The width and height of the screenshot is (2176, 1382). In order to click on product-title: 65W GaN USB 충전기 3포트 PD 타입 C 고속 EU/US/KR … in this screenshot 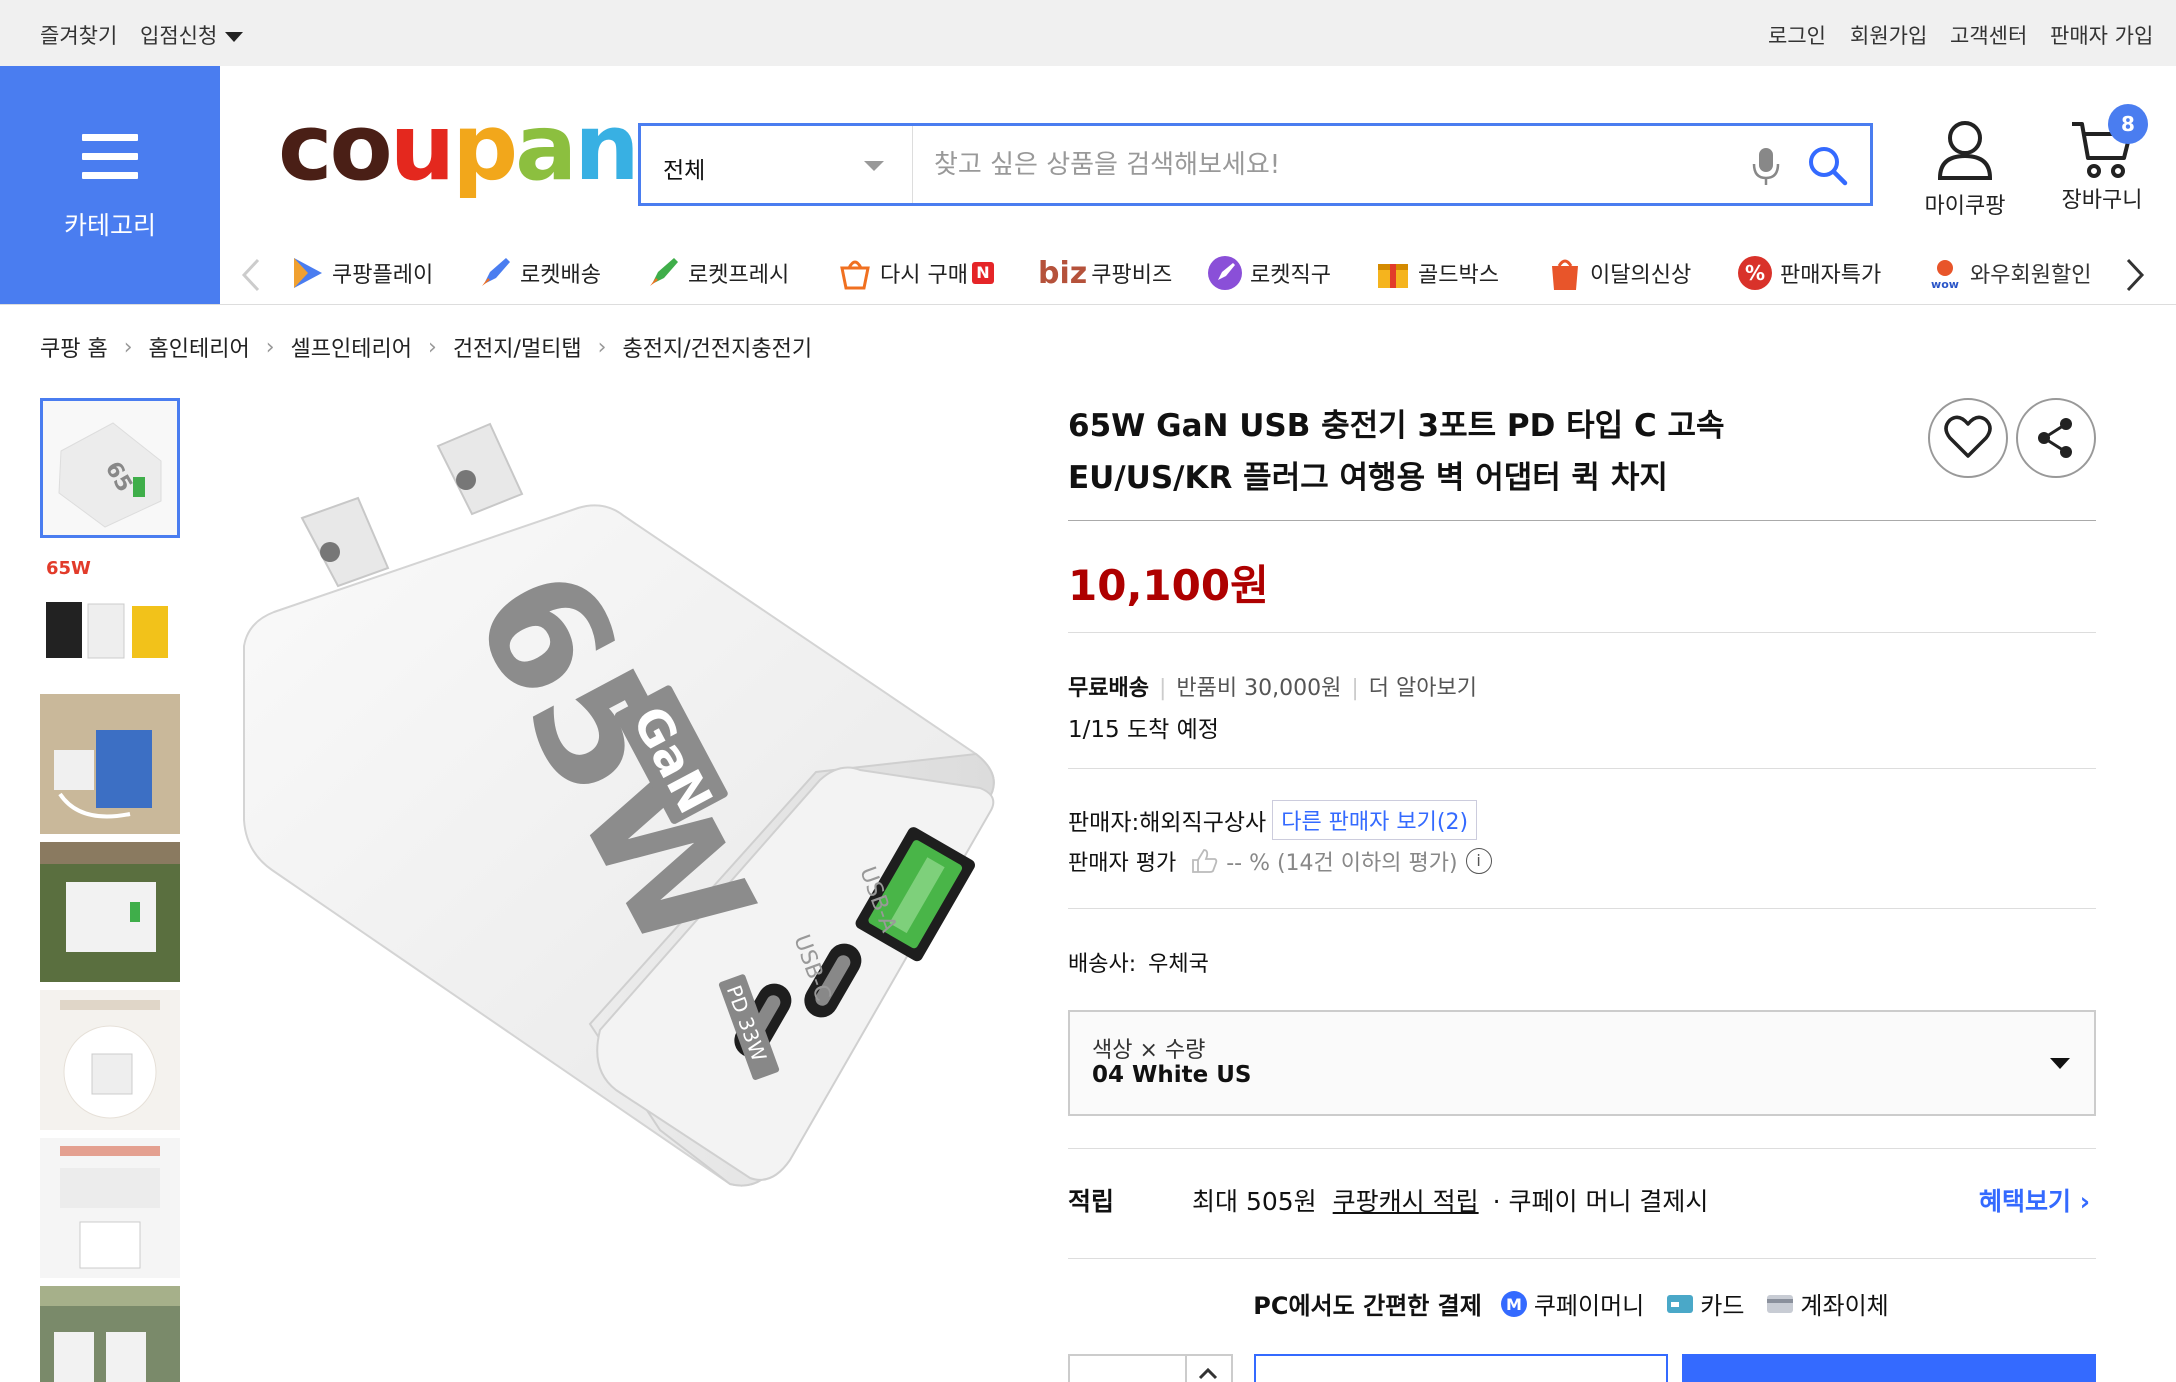, I will do `click(1396, 452)`.